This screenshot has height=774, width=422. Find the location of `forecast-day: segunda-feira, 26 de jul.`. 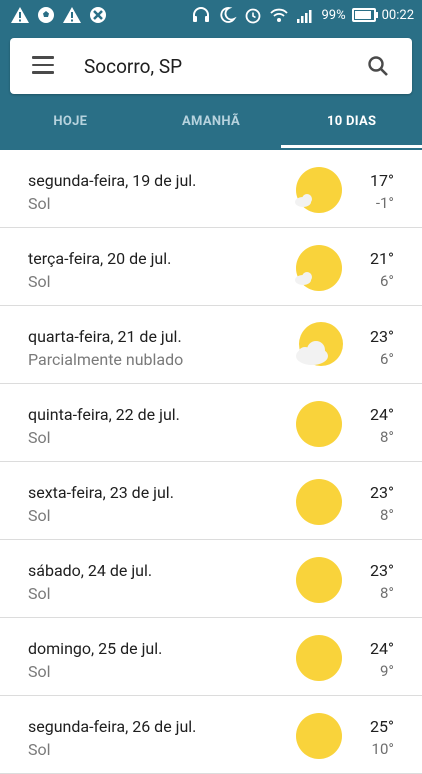

forecast-day: segunda-feira, 26 de jul. is located at coordinates (112, 726).